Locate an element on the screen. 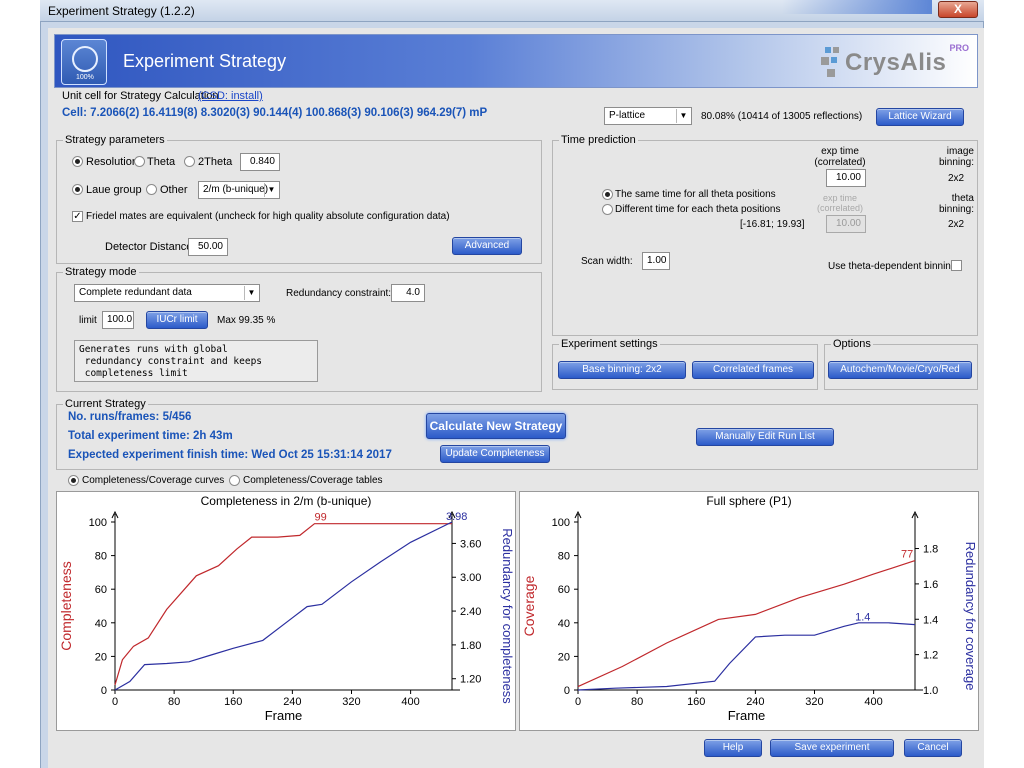 The image size is (1024, 768). theta-radio is located at coordinates (139, 161).